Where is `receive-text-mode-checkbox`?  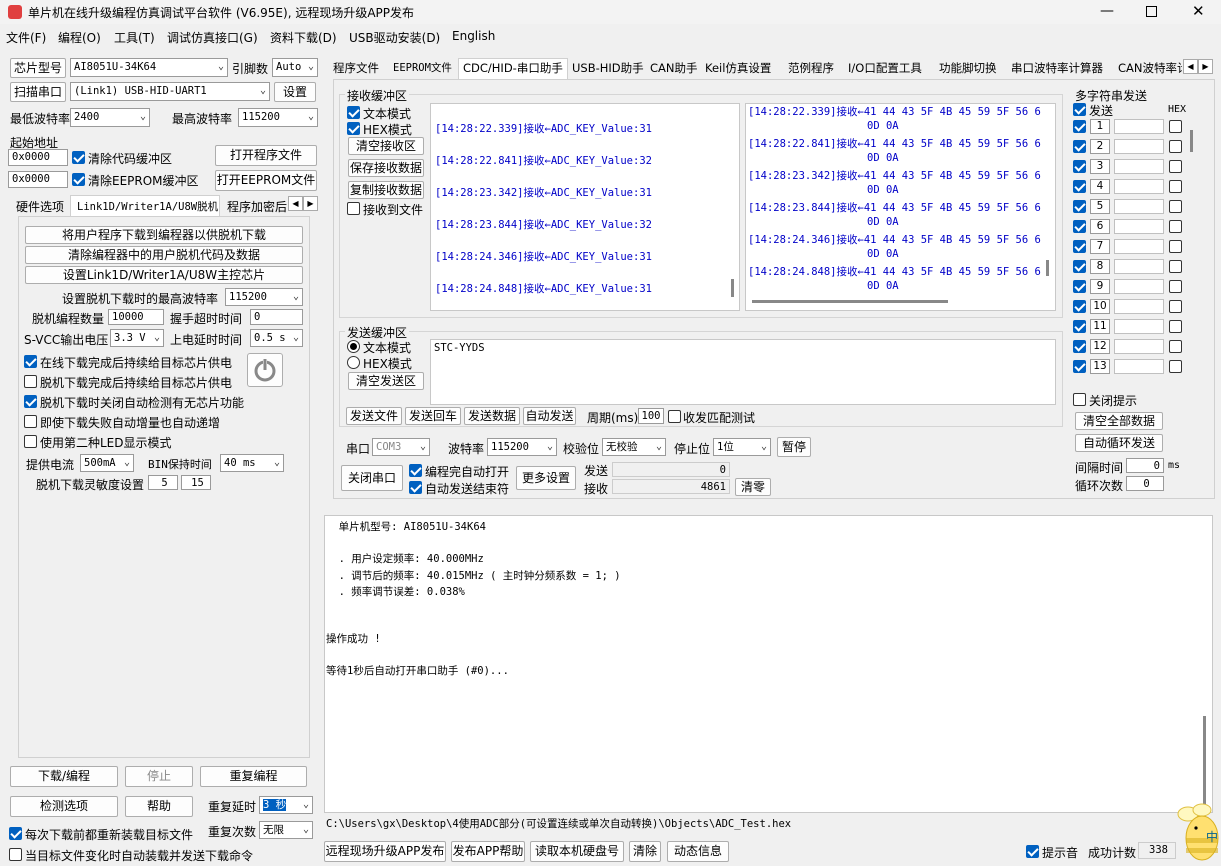 receive-text-mode-checkbox is located at coordinates (353, 112).